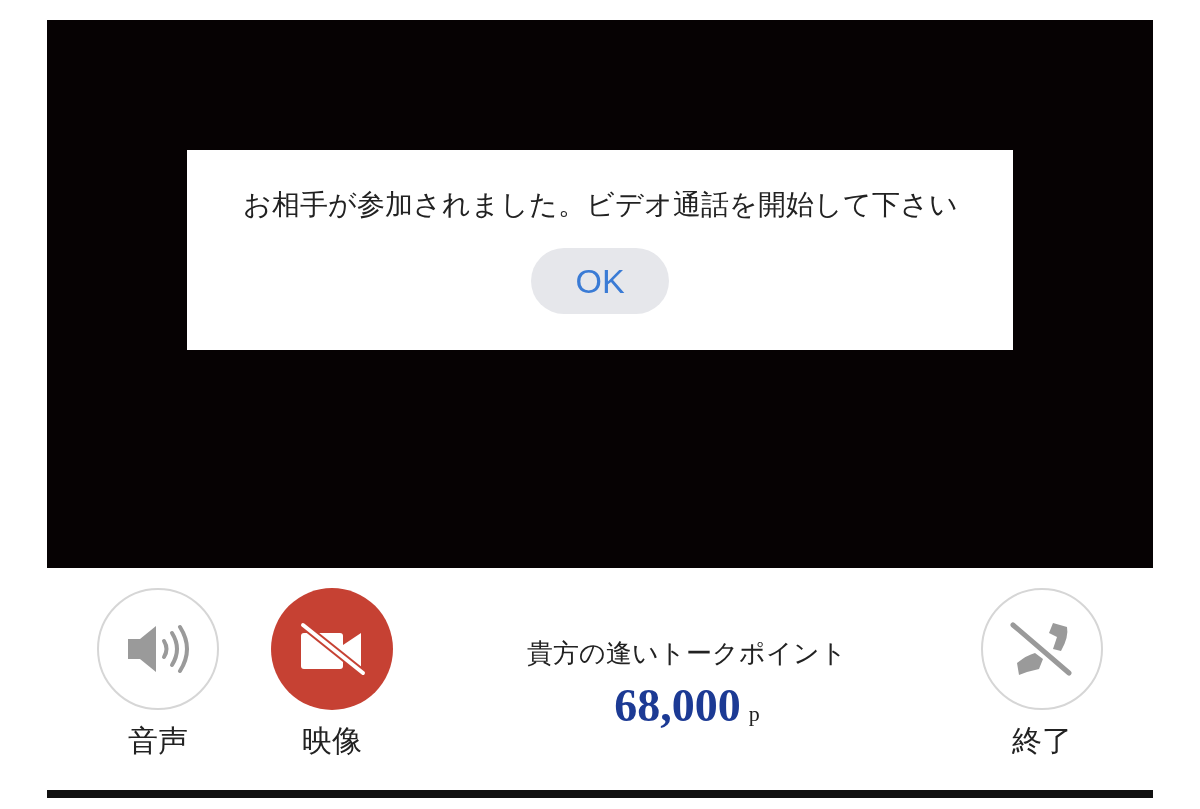 Image resolution: width=1200 pixels, height=809 pixels. What do you see at coordinates (687, 653) in the screenshot?
I see `points-title: 貴方の逢いトークポイント` at bounding box center [687, 653].